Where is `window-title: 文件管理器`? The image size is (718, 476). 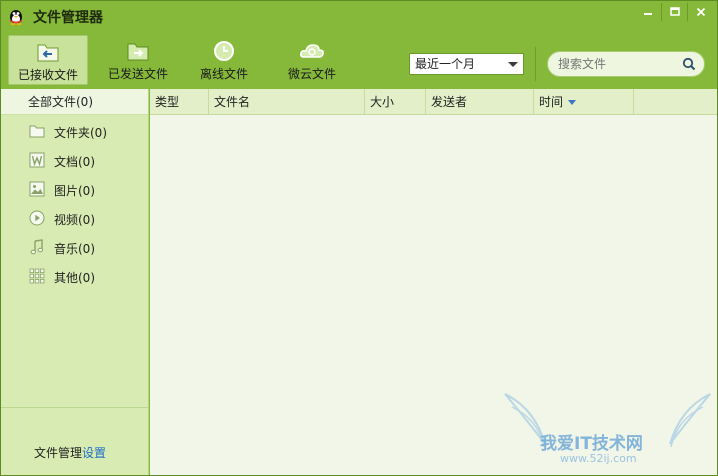 window-title: 文件管理器 is located at coordinates (68, 18).